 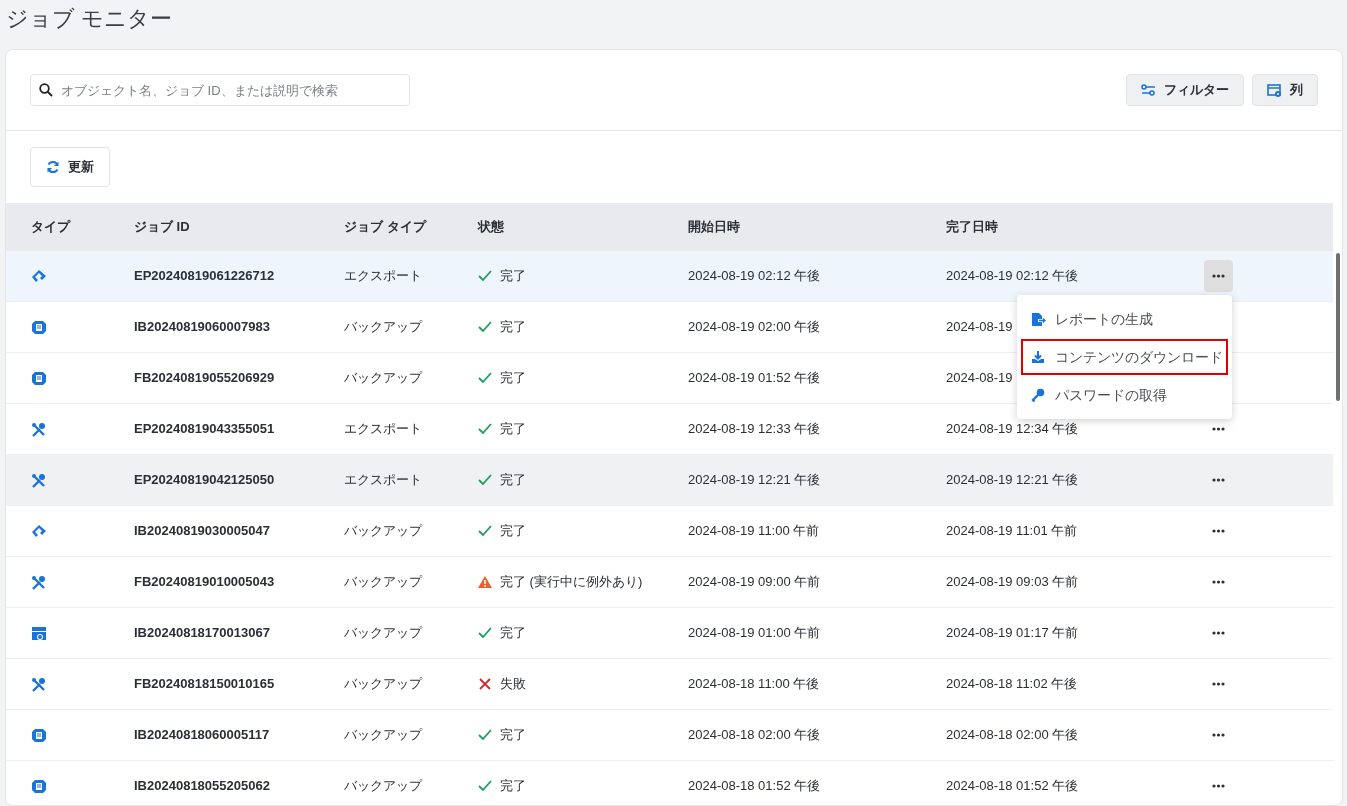 What do you see at coordinates (669, 276) in the screenshot?
I see `table-row: EP20240819061226712 エクスポート 完了 2024-08-19 02:12 午後 2024-08-19 02:12 午後` at bounding box center [669, 276].